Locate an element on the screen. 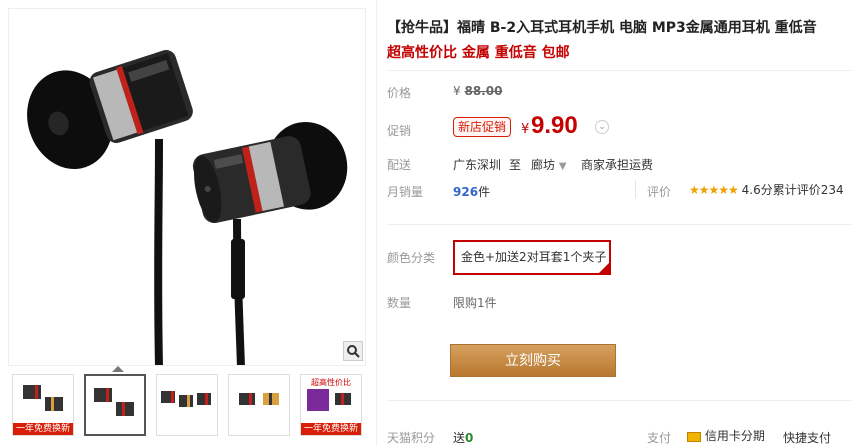 The height and width of the screenshot is (446, 852). buy-now-button: 立刻购买 is located at coordinates (533, 360).